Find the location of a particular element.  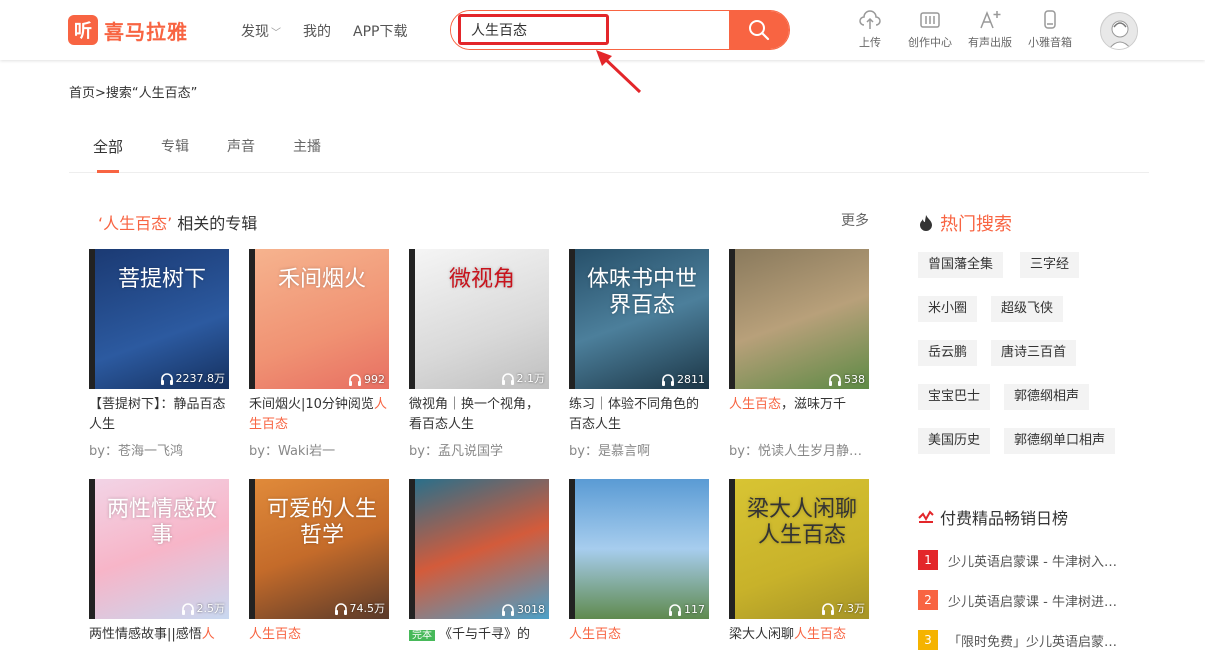

xiaoya-speaker-button: 小雅音箱 is located at coordinates (1050, 30).